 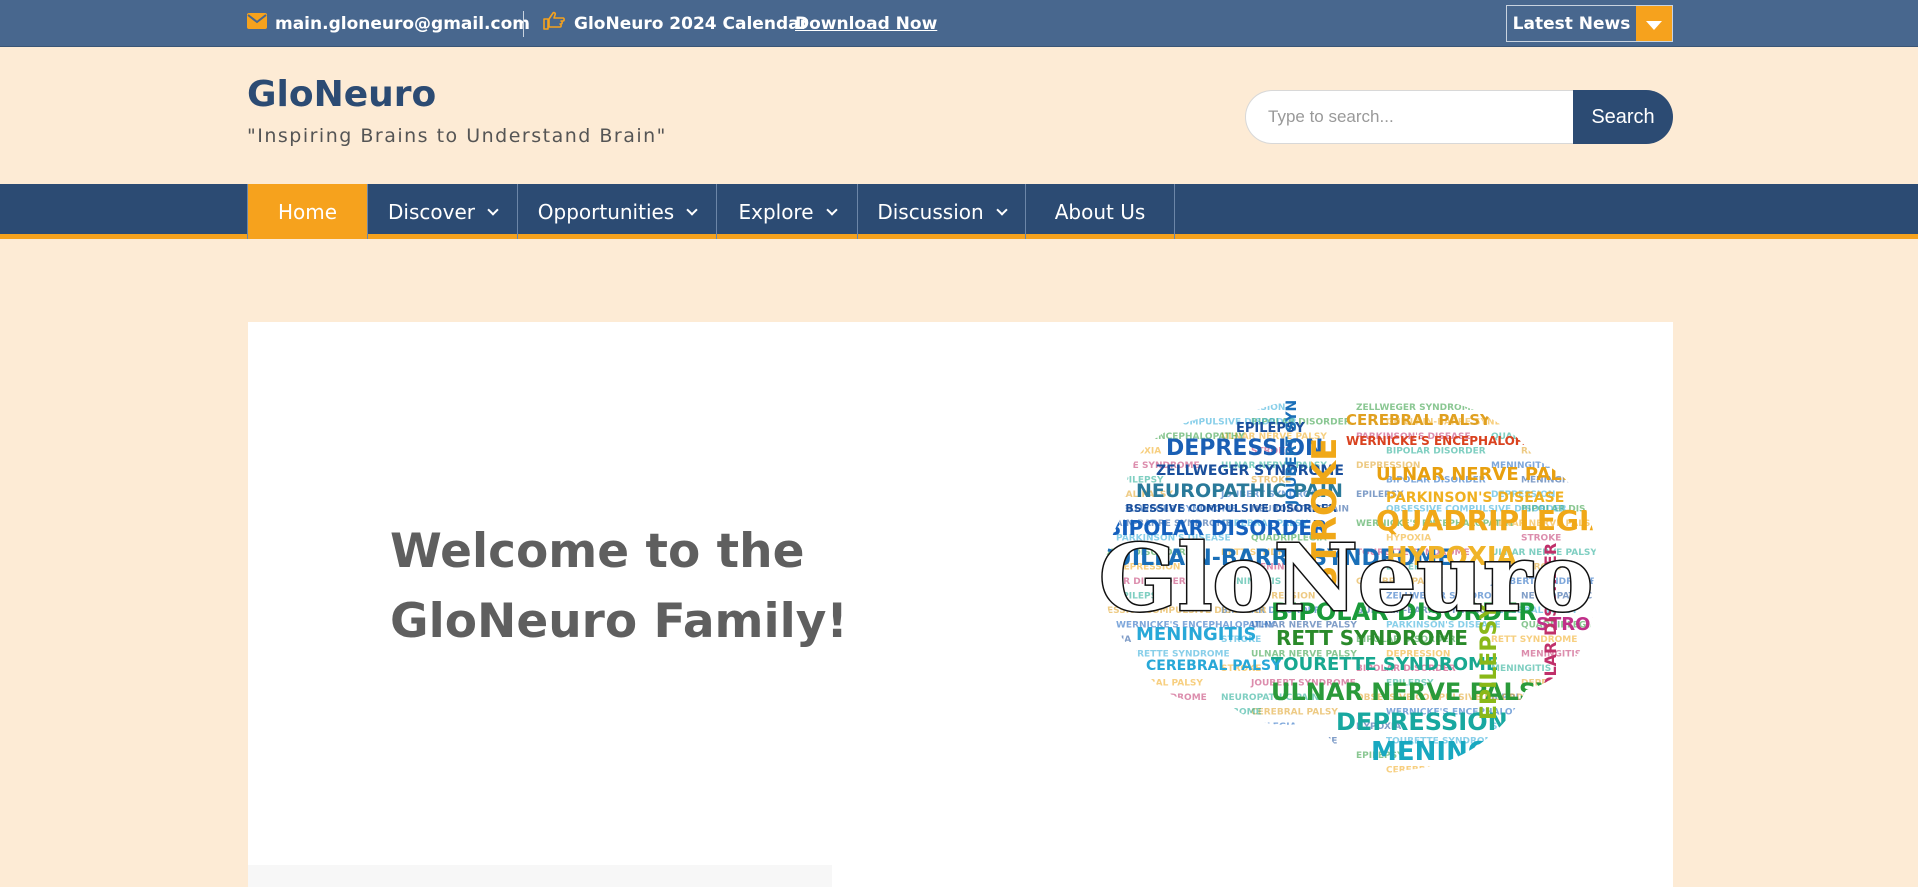 I want to click on search-button: Search, so click(x=1623, y=117).